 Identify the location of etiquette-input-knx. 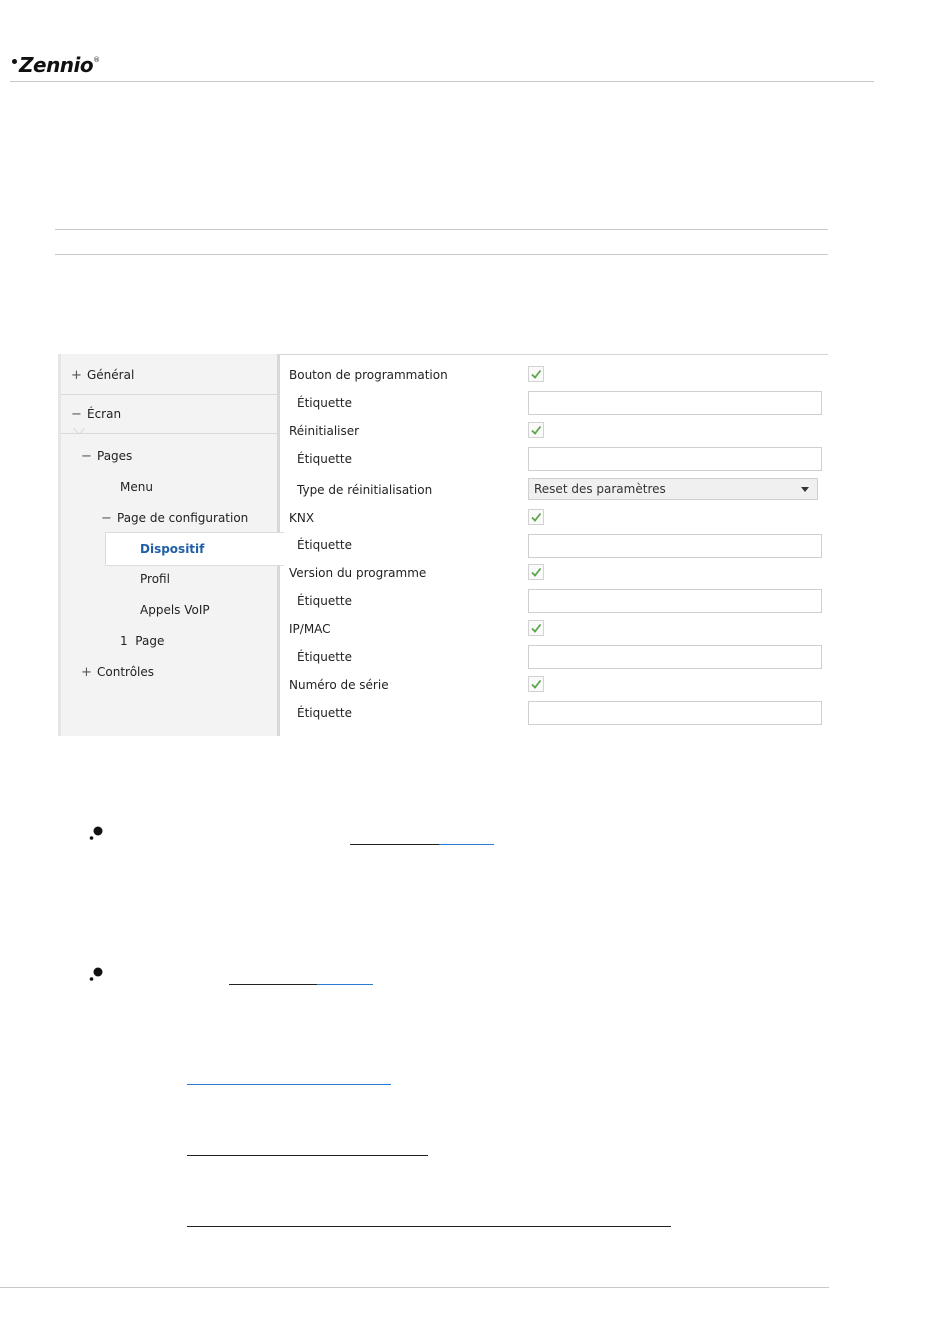
(675, 546).